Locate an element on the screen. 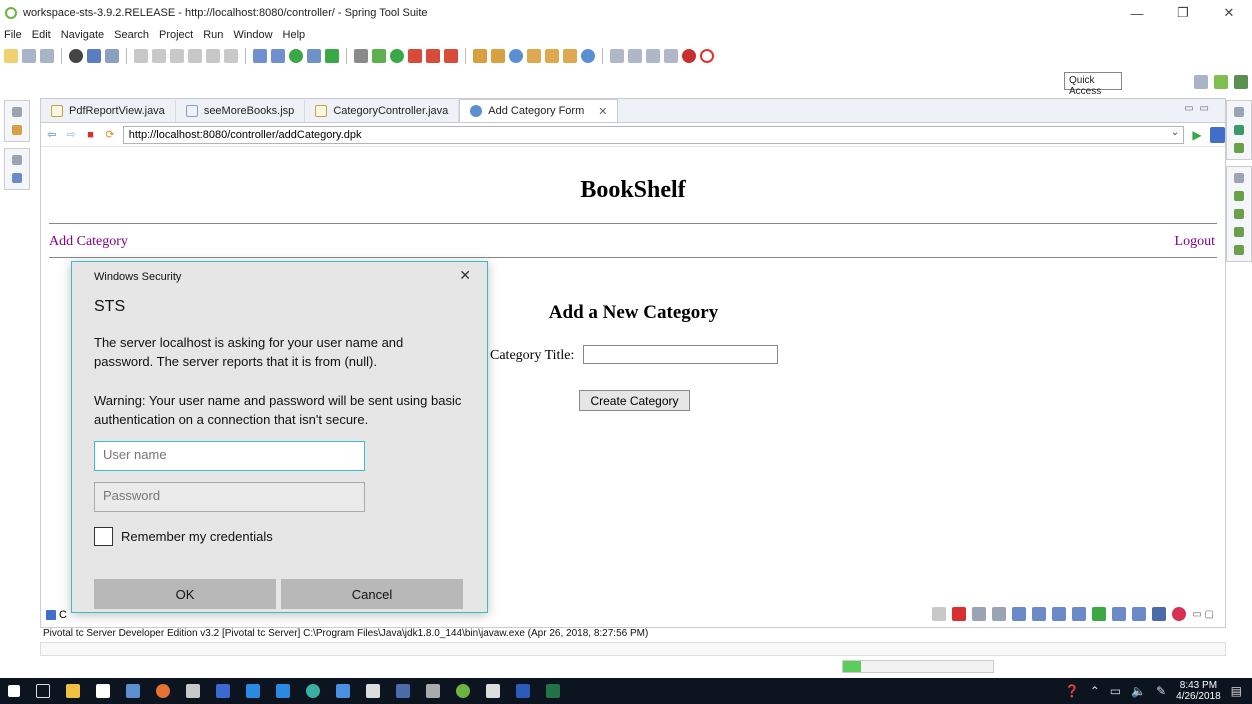 The image size is (1252, 704). menu-help: Help is located at coordinates (294, 35).